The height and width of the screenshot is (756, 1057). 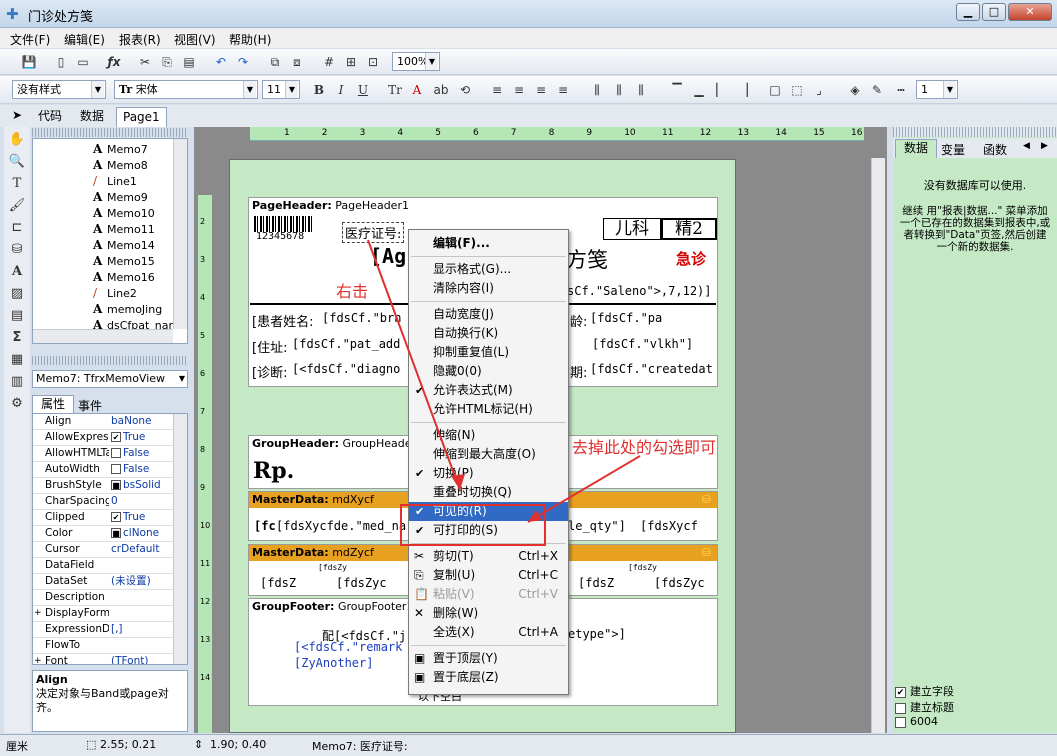 What do you see at coordinates (970, 707) in the screenshot?
I see `rp-option: 建立标题` at bounding box center [970, 707].